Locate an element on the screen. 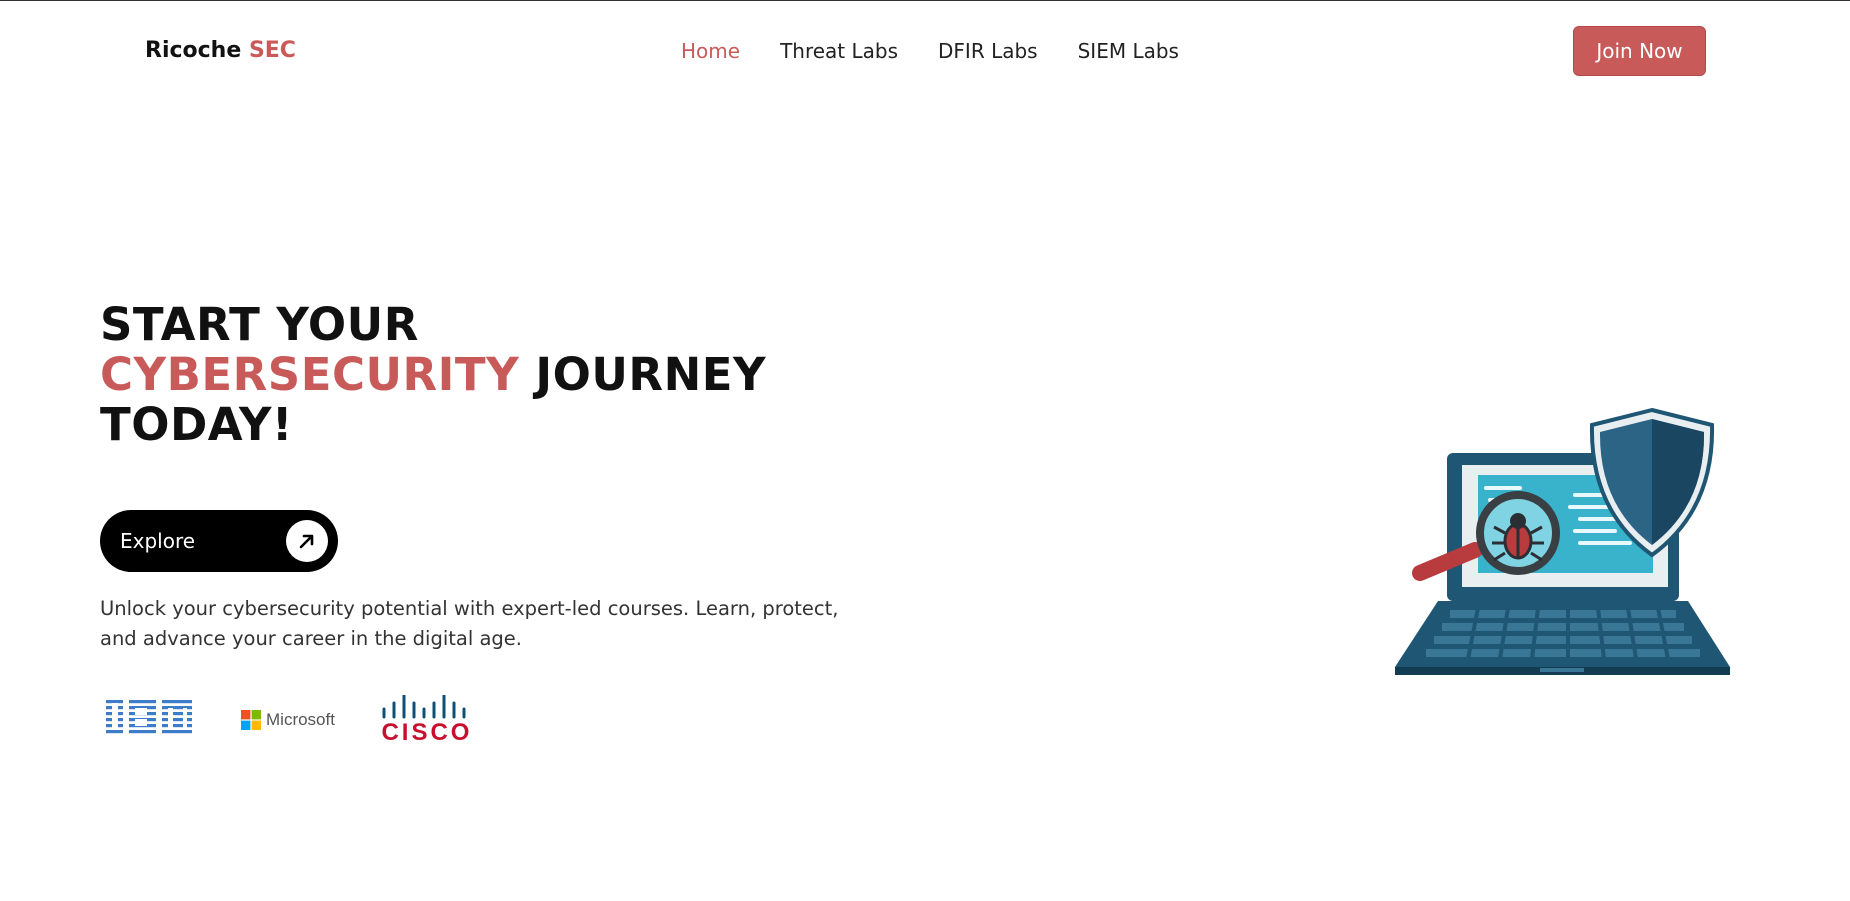 Image resolution: width=1850 pixels, height=901 pixels. hero-title-accent: CYBERSECURITY is located at coordinates (310, 374).